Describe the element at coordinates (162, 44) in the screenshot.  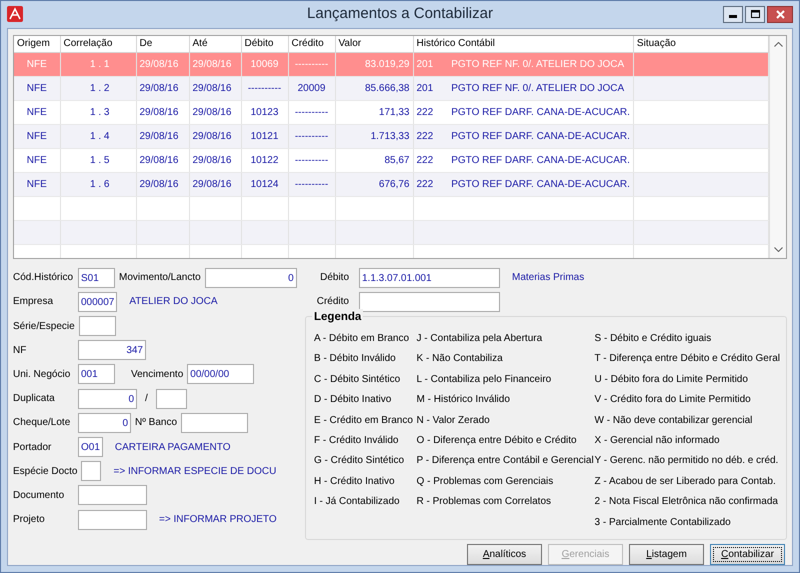
I see `column-header: De` at that location.